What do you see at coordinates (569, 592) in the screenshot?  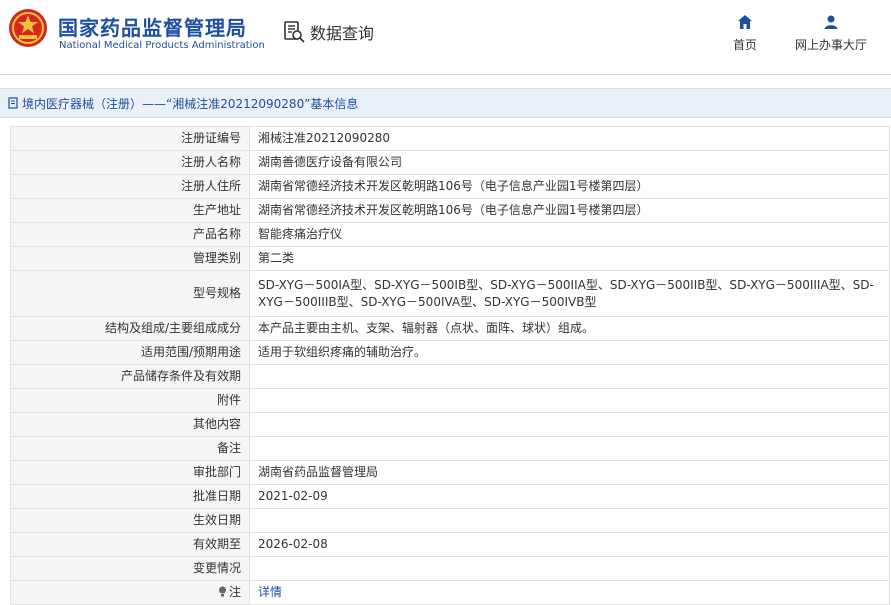 I see `details-link: 详情` at bounding box center [569, 592].